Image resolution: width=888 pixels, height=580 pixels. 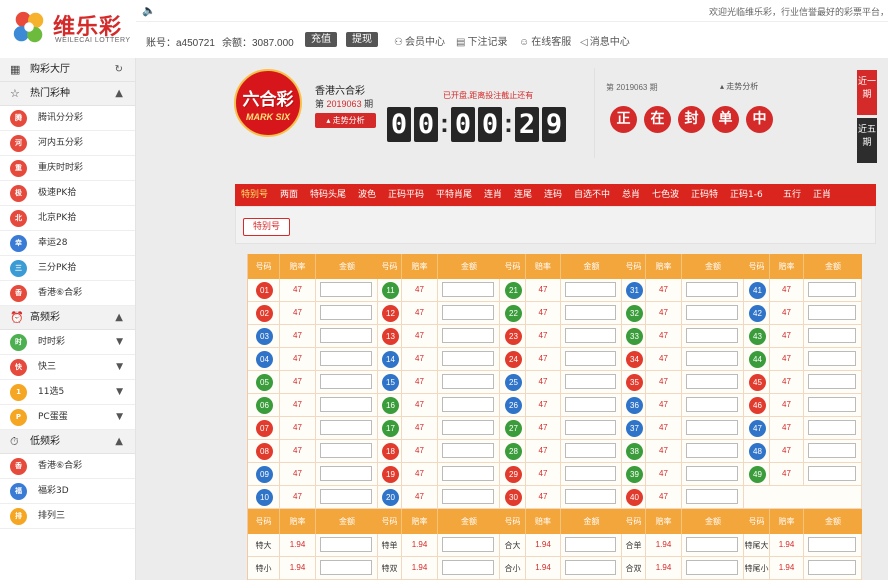 What do you see at coordinates (67, 70) in the screenshot?
I see `sidebar-hall: ▦ 购彩大厅 ↻` at bounding box center [67, 70].